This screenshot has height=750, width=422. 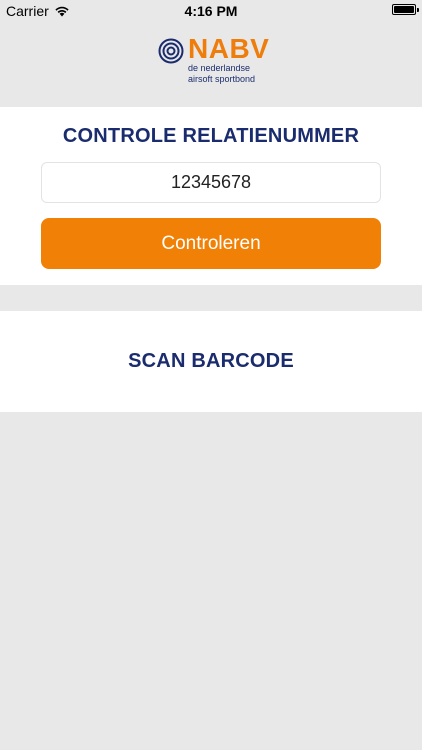 What do you see at coordinates (229, 48) in the screenshot?
I see `logo-name: NABV` at bounding box center [229, 48].